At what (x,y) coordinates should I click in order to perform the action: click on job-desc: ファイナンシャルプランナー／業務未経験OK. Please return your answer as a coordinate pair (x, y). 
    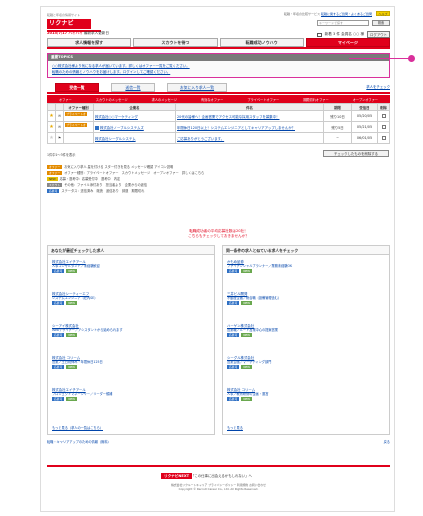
    Looking at the image, I should click on (307, 266).